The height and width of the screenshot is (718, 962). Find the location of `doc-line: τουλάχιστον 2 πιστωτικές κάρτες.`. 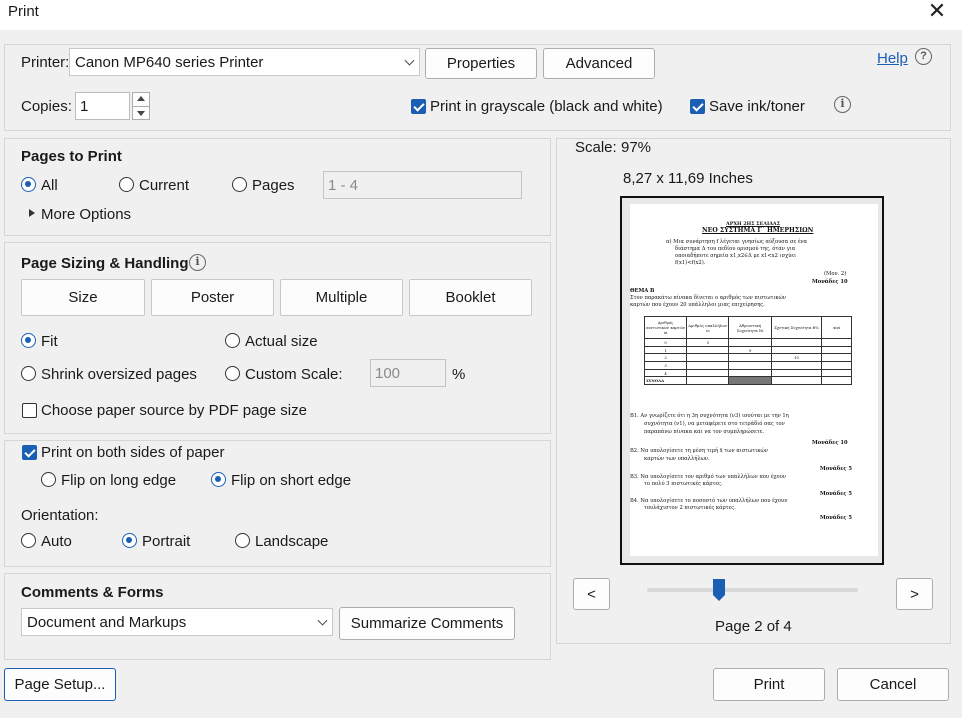

doc-line: τουλάχιστον 2 πιστωτικές κάρτες. is located at coordinates (690, 508).